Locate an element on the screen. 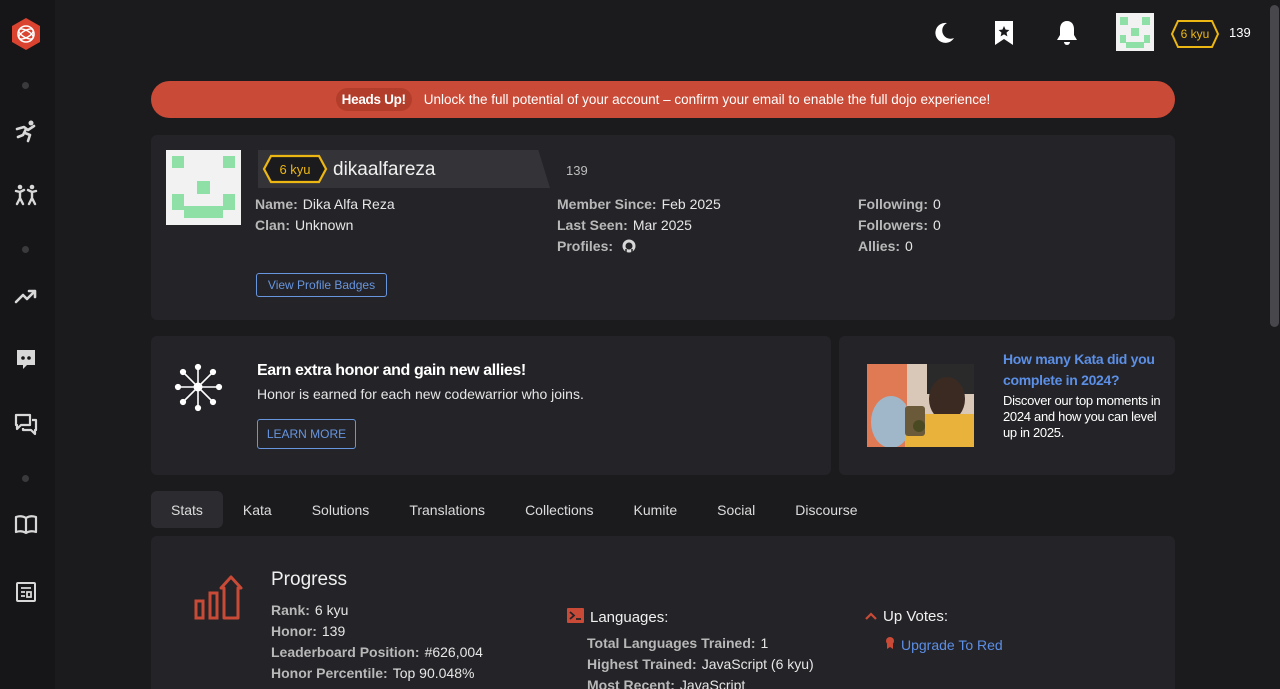 The image size is (1280, 689). stat-row: Followers: 0 is located at coordinates (899, 225).